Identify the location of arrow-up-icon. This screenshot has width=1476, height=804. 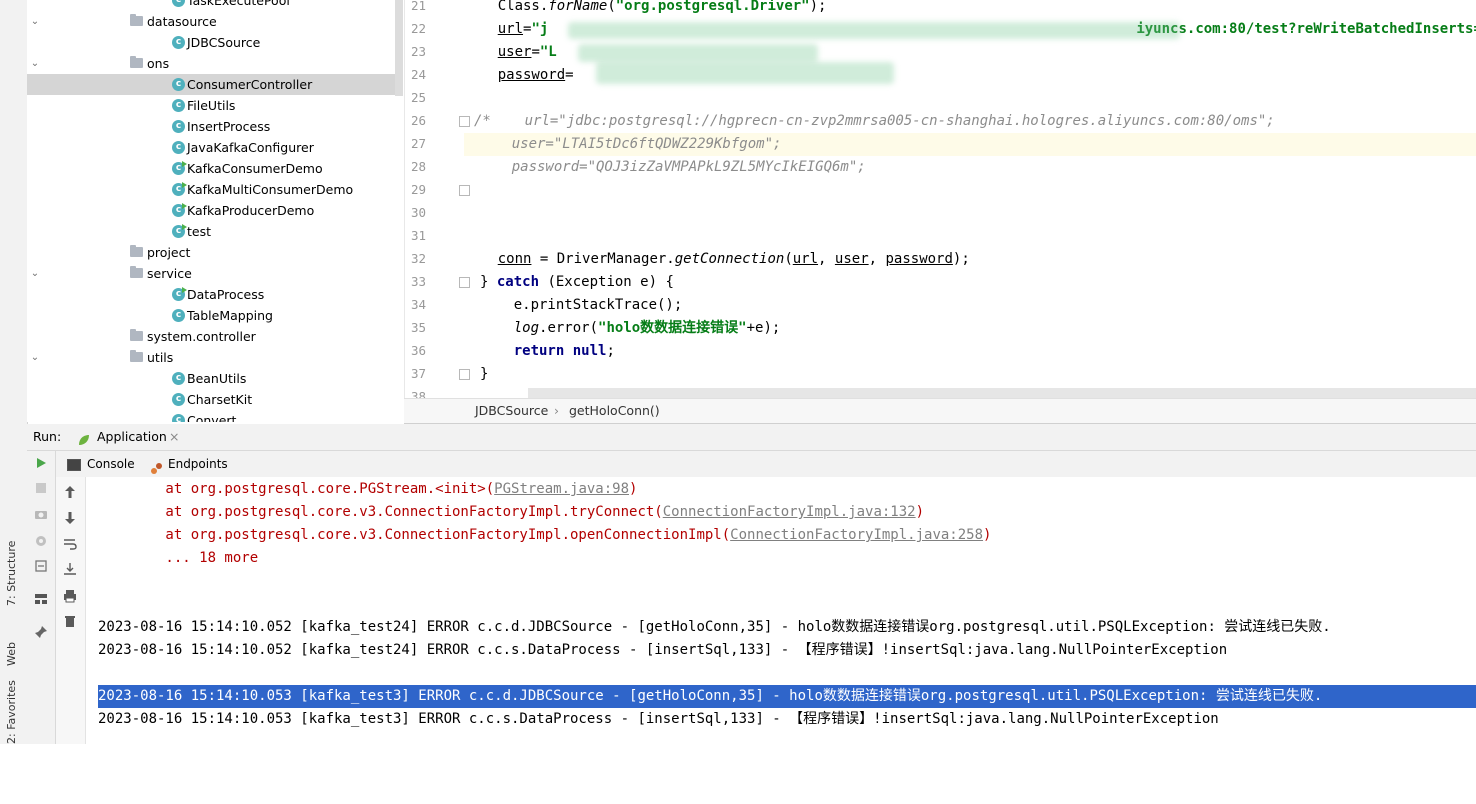
(70, 493).